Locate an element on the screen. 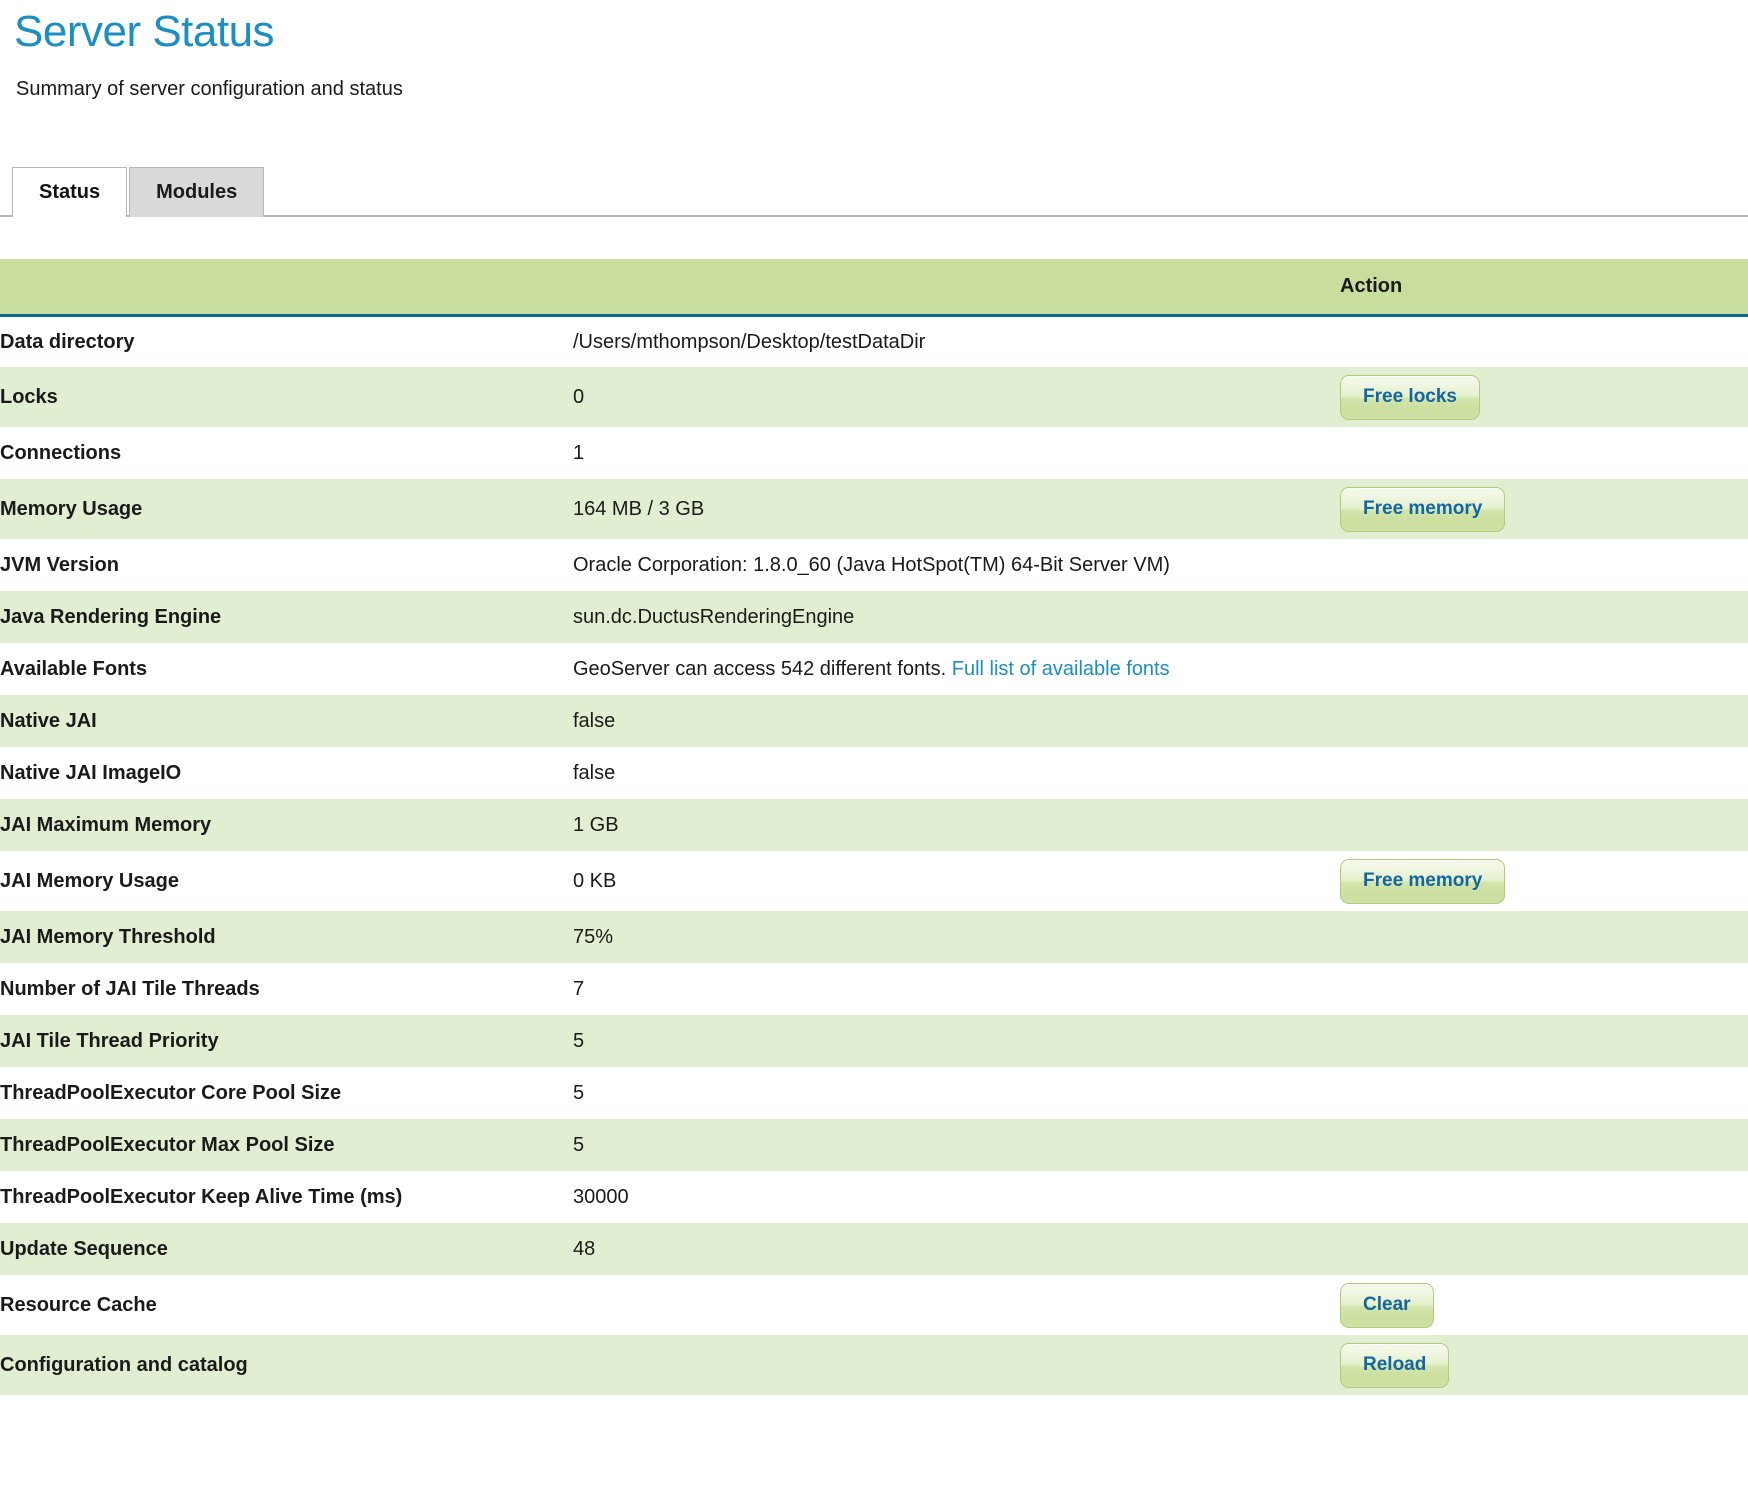  row-value: 0 is located at coordinates (956, 397).